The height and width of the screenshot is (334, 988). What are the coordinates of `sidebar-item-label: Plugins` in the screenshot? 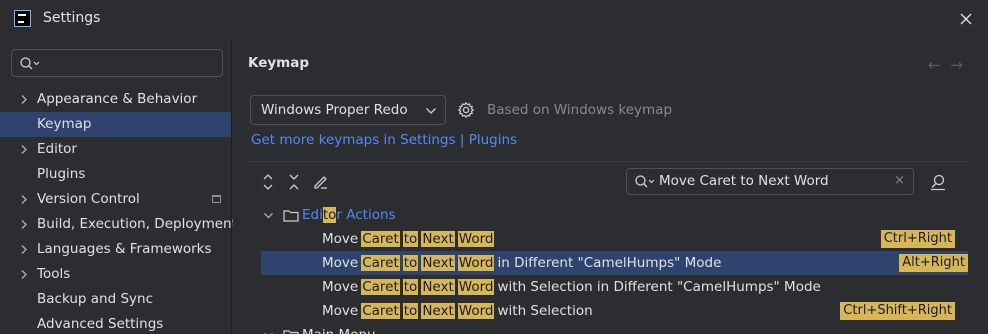 It's located at (61, 174).